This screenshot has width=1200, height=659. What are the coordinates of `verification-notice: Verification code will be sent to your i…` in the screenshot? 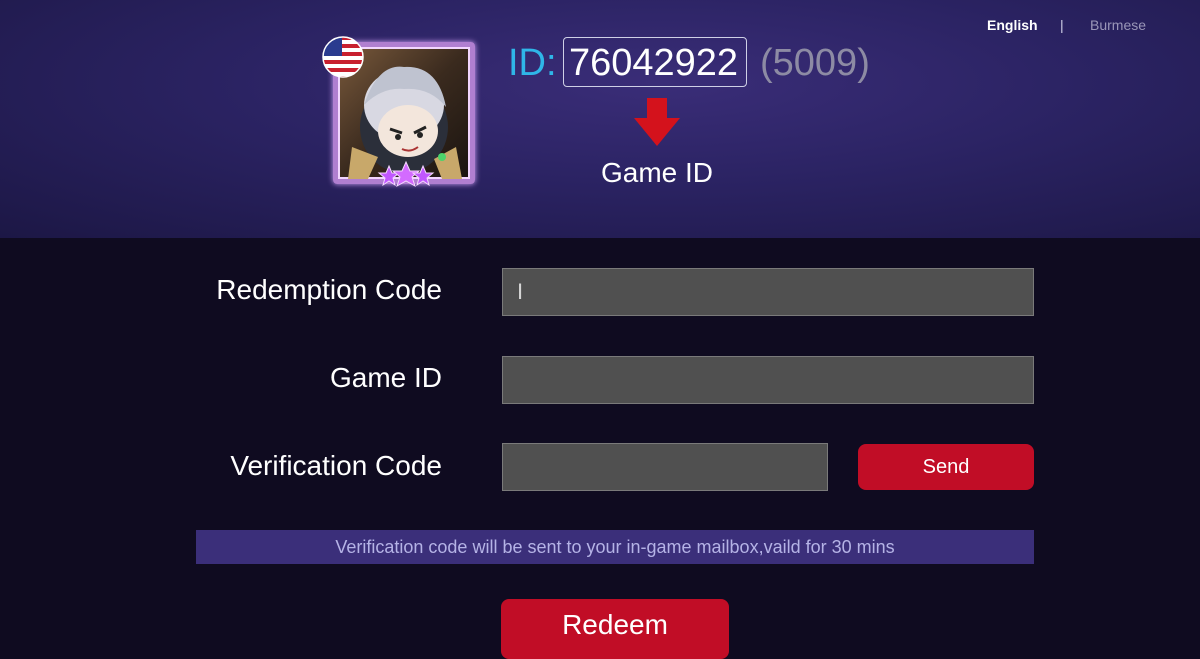 It's located at (615, 547).